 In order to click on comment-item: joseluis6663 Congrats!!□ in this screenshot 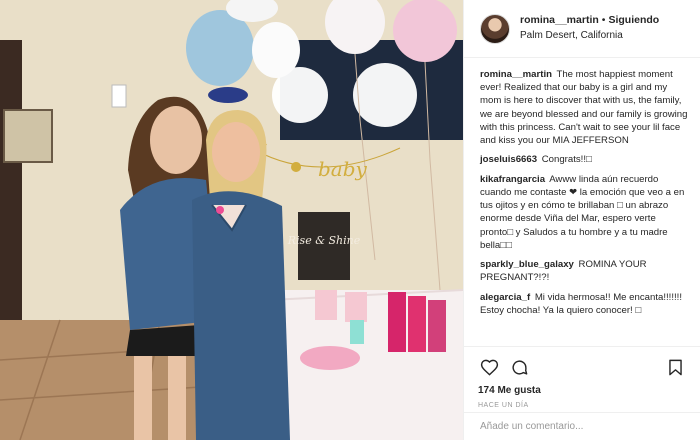, I will do `click(584, 159)`.